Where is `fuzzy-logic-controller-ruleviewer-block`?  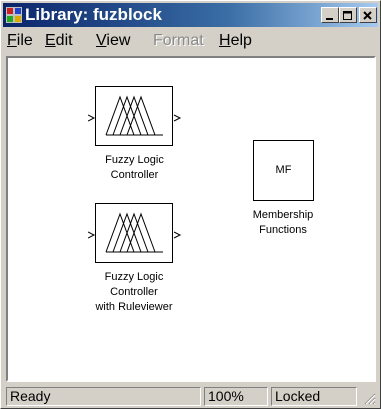 fuzzy-logic-controller-ruleviewer-block is located at coordinates (138, 232).